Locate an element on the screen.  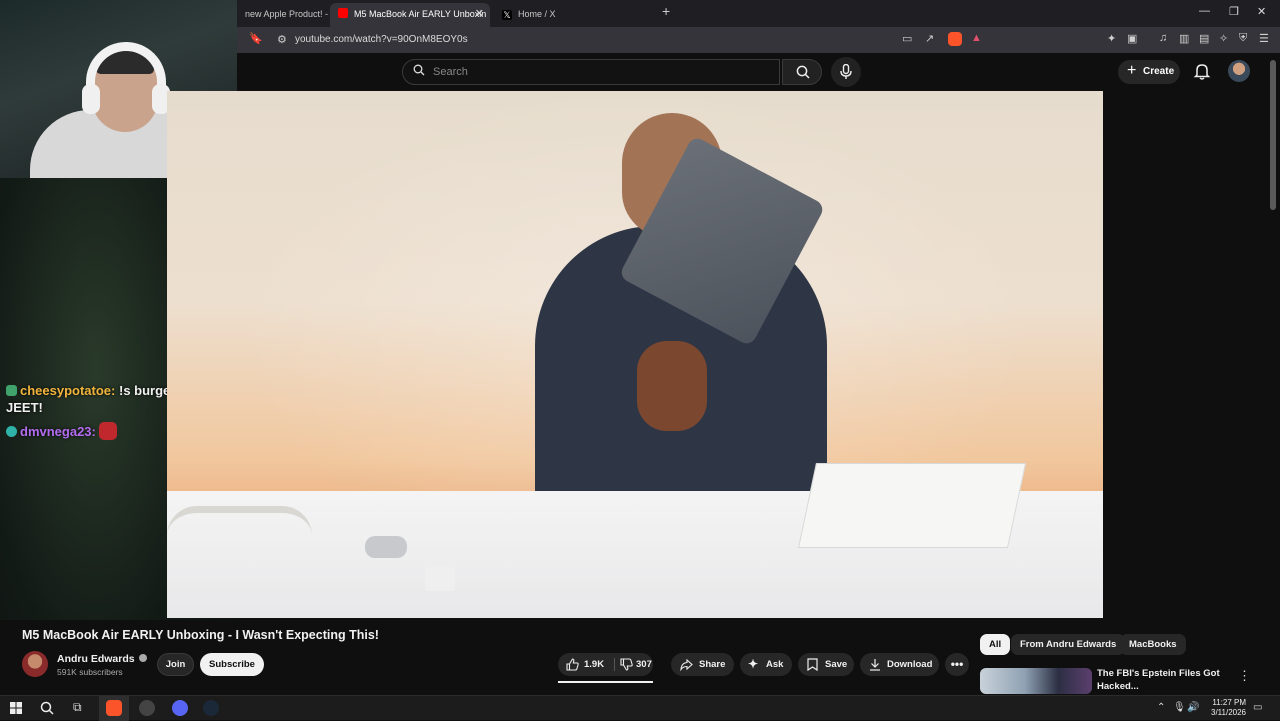
recommended-video-thumbnail is located at coordinates (1036, 681).